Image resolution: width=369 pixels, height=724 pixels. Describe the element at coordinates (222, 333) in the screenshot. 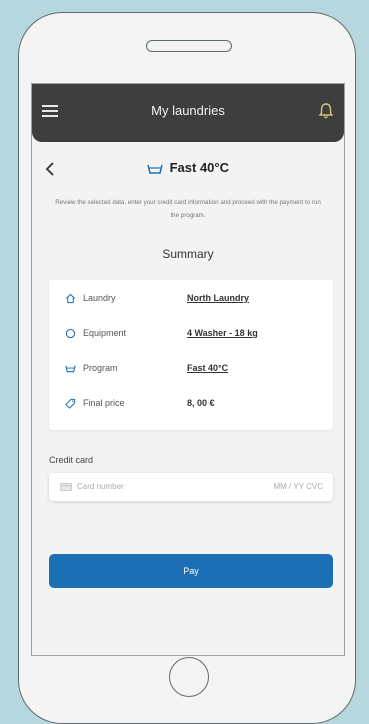

I see `summary-value-link: 4 Washer - 18 kg` at that location.